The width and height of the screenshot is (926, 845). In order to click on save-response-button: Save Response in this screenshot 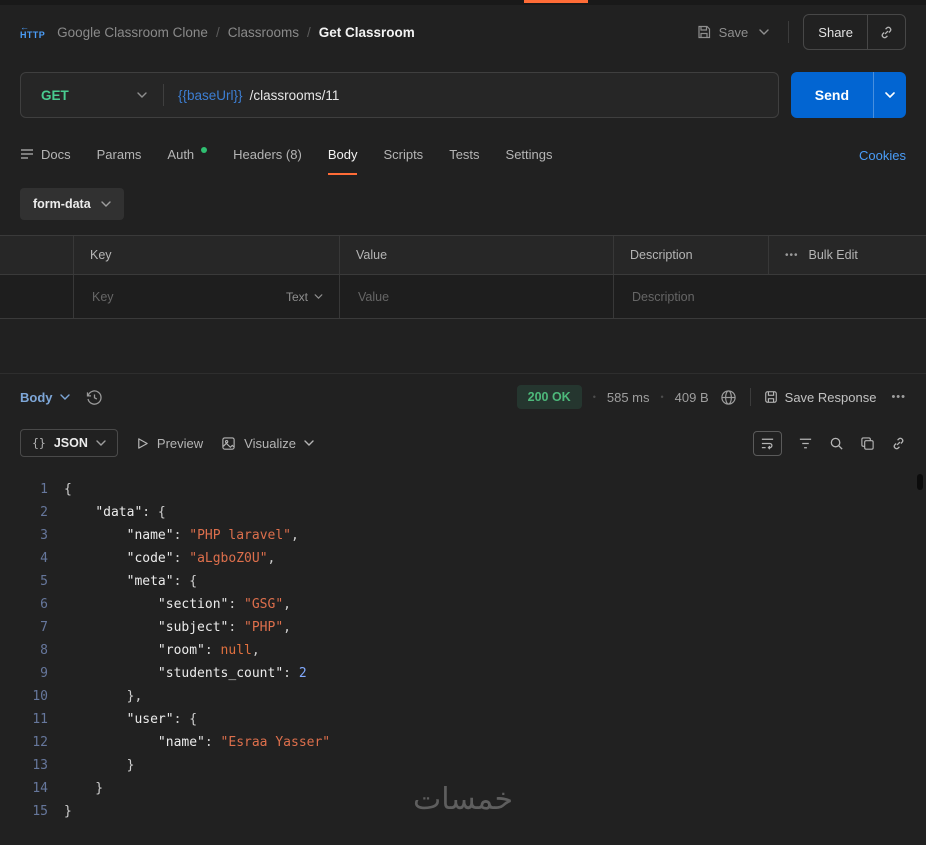, I will do `click(820, 397)`.